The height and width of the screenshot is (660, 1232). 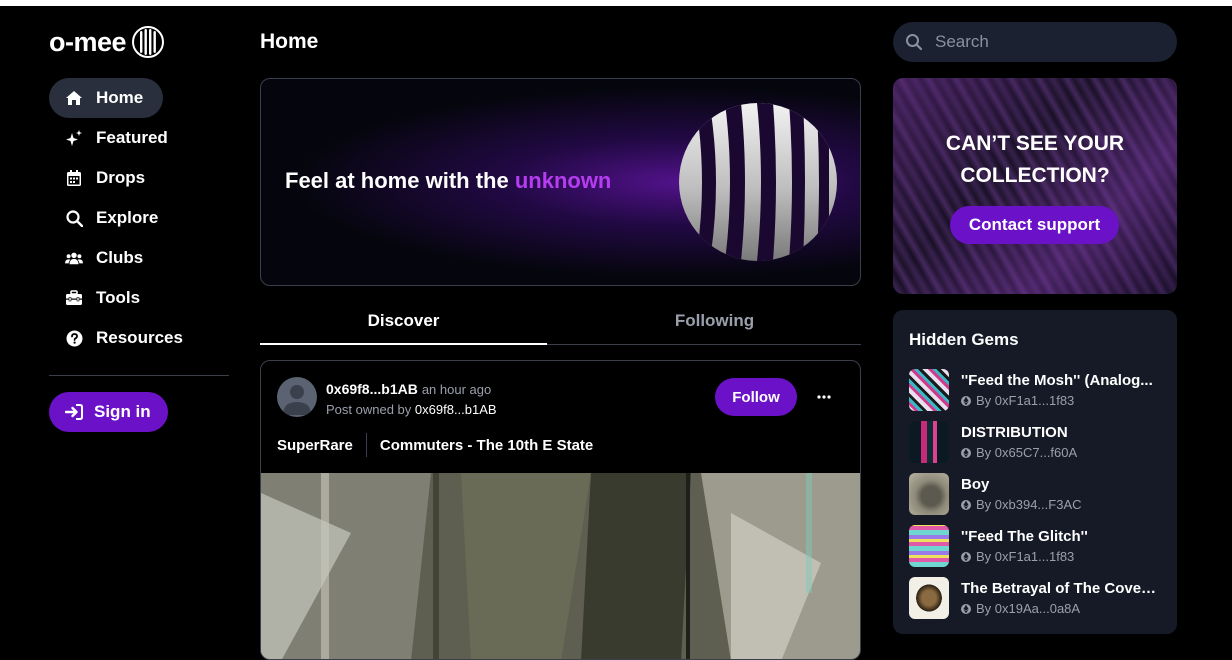 I want to click on top-strip, so click(x=616, y=3).